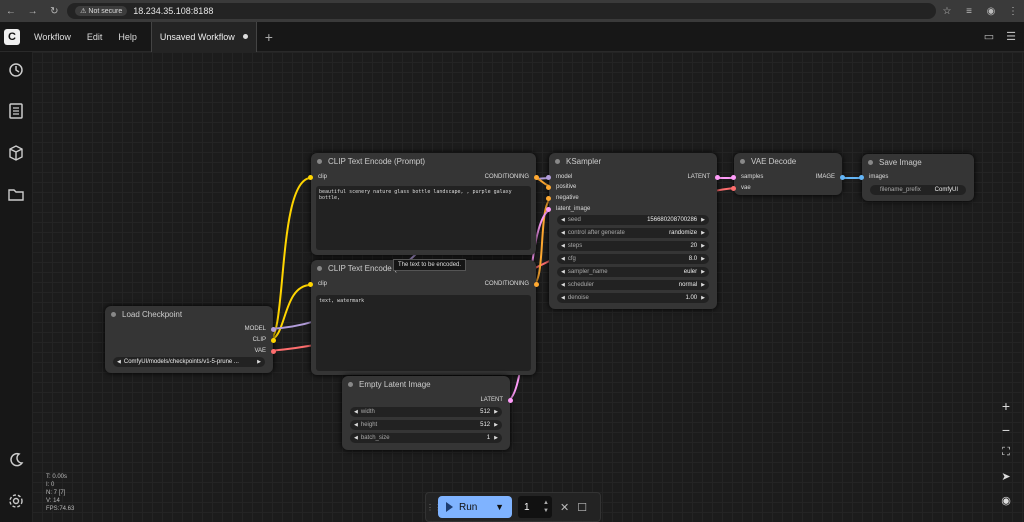  I want to click on widget-height: ◀ height 512 ▶, so click(426, 425).